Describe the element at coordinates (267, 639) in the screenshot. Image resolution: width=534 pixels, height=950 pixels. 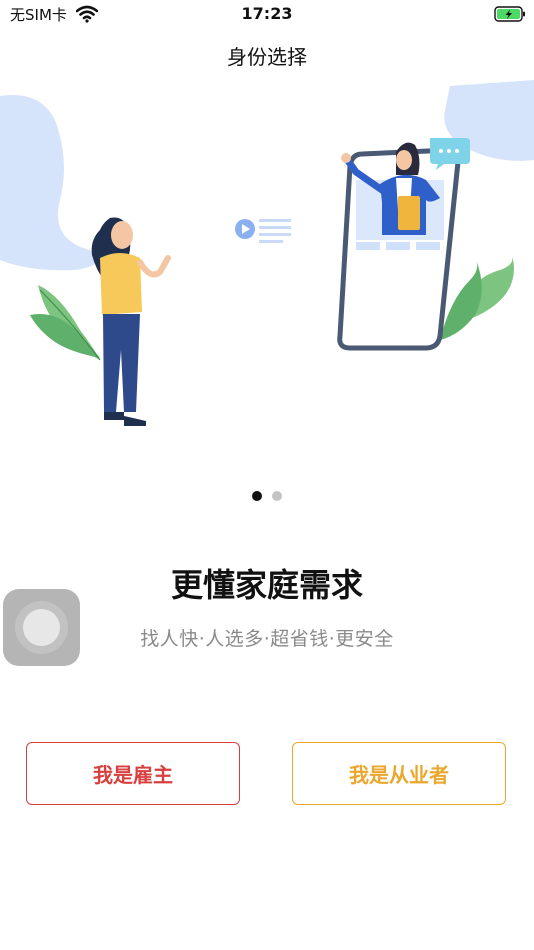
I see `feature-subline: 找人快·人选多·超省钱·更安全` at that location.